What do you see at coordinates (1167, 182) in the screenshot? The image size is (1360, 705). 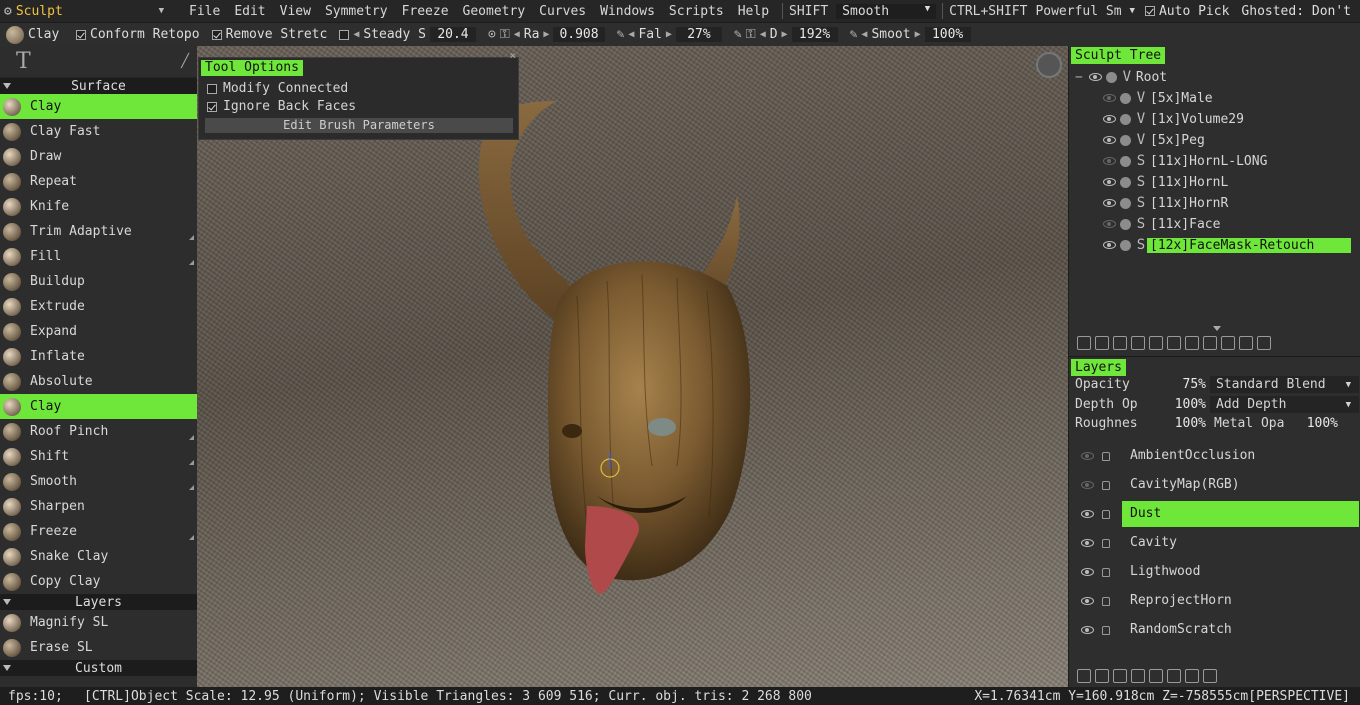 I see `tree-node: S [11x]HornL` at bounding box center [1167, 182].